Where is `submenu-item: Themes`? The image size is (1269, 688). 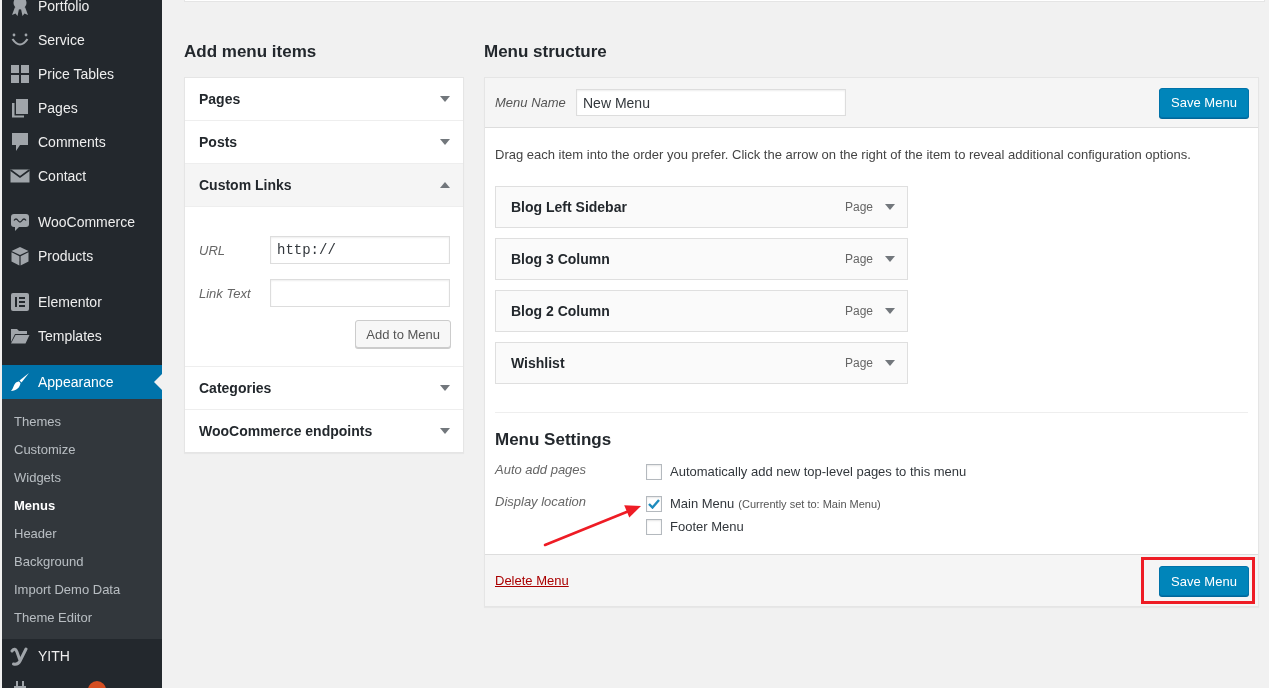 submenu-item: Themes is located at coordinates (82, 421).